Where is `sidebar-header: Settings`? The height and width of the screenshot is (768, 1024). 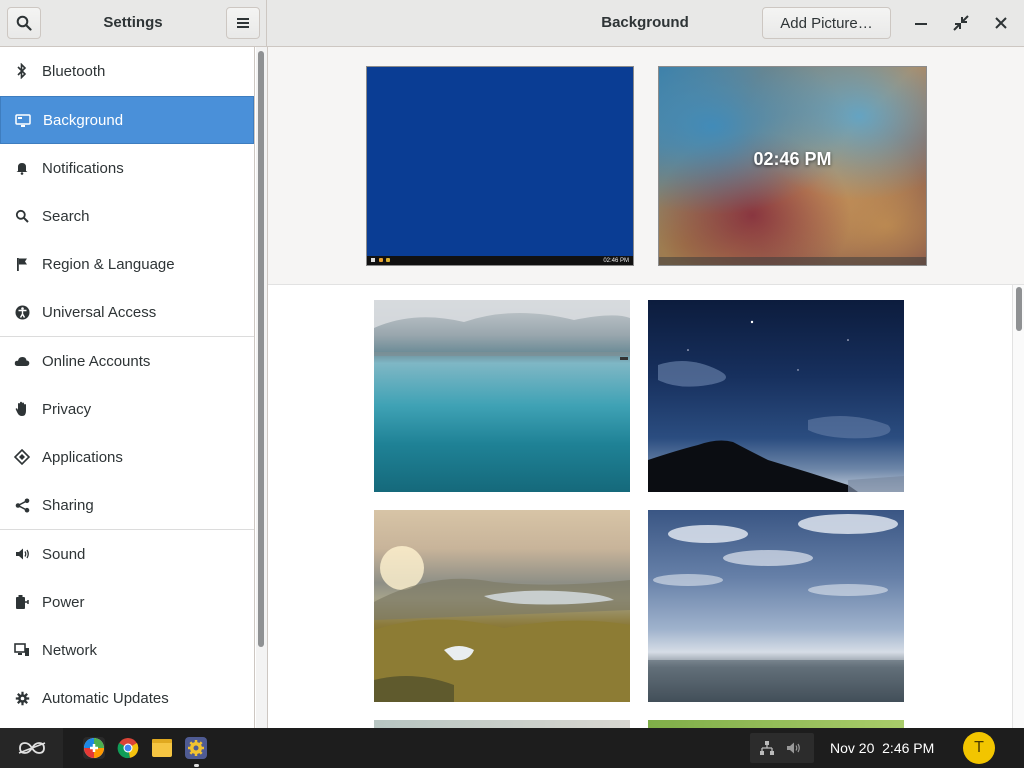 sidebar-header: Settings is located at coordinates (133, 23).